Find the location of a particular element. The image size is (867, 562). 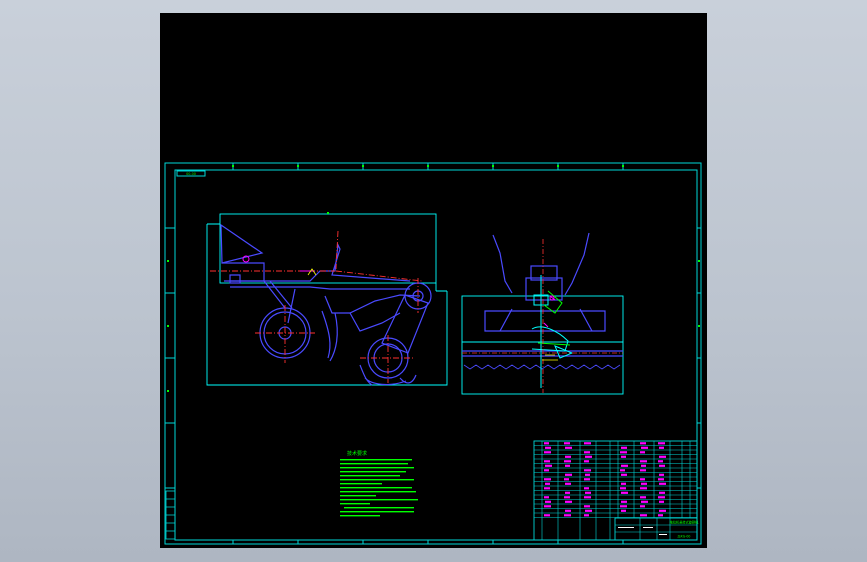

side-view is located at coordinates (327, 299).